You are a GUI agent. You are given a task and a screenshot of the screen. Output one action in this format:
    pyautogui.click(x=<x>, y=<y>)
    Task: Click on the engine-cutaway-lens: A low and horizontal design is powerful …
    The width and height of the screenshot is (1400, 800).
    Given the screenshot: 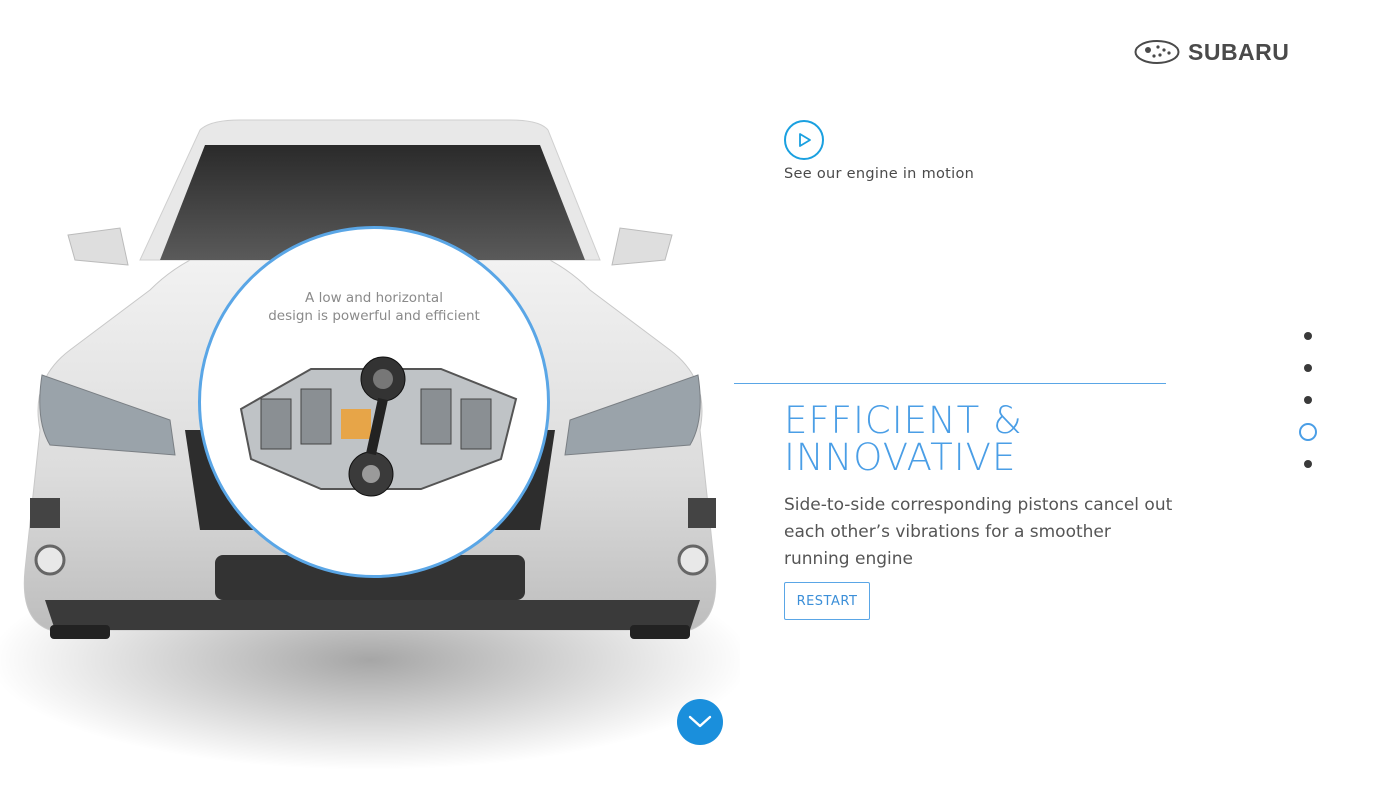 What is the action you would take?
    pyautogui.click(x=374, y=402)
    